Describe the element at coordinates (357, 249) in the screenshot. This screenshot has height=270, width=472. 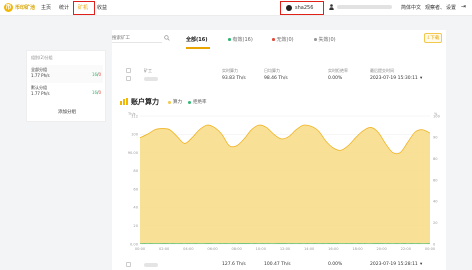
I see `x-tick-label: 18:00` at that location.